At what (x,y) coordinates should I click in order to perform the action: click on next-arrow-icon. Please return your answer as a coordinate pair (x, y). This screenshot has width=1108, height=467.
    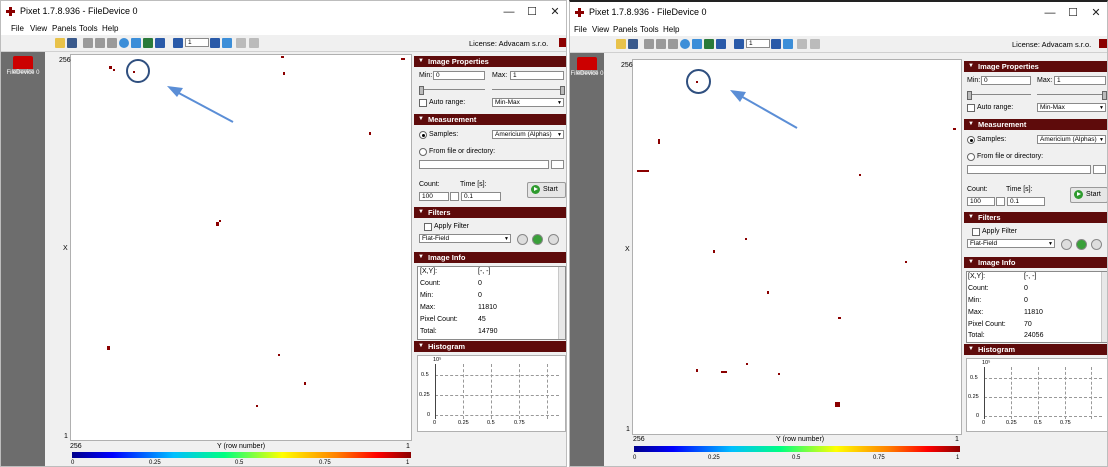
    Looking at the image, I should click on (215, 43).